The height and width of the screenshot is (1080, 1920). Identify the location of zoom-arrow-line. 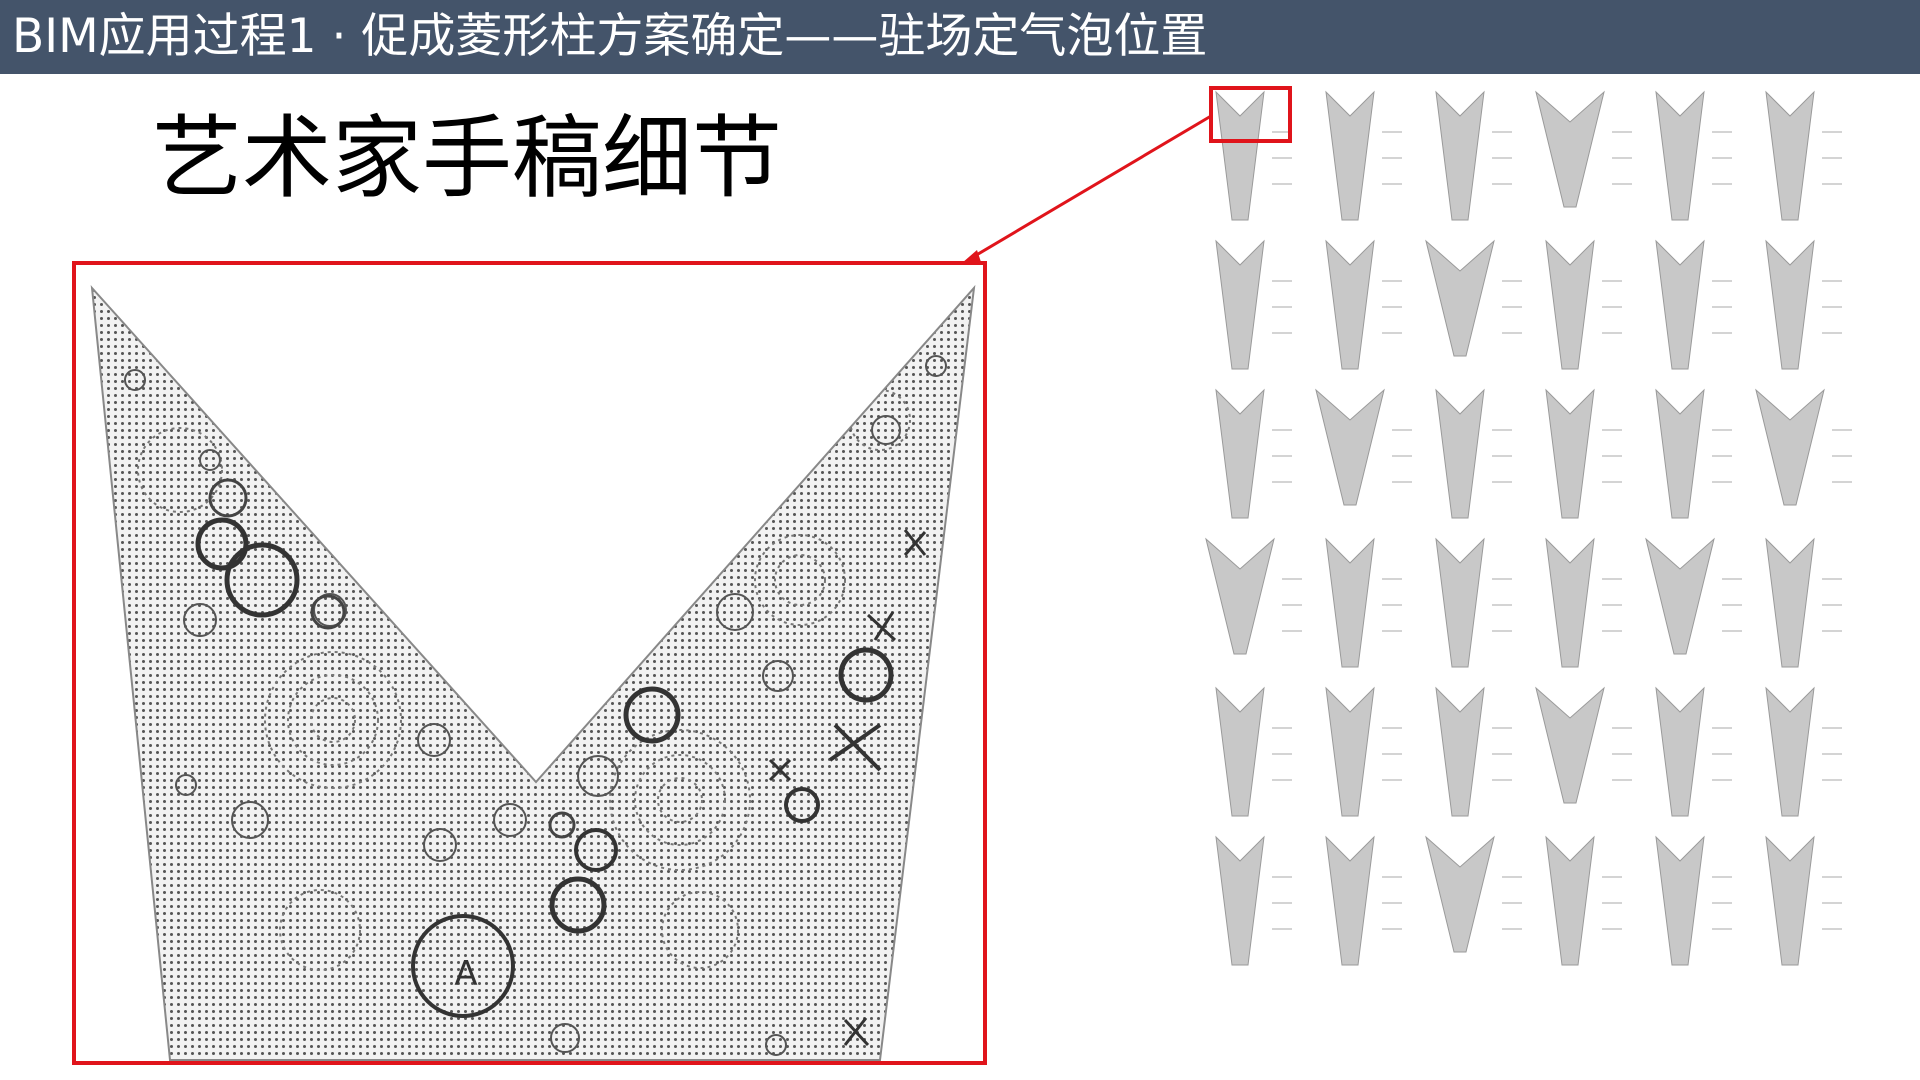
(1089, 188).